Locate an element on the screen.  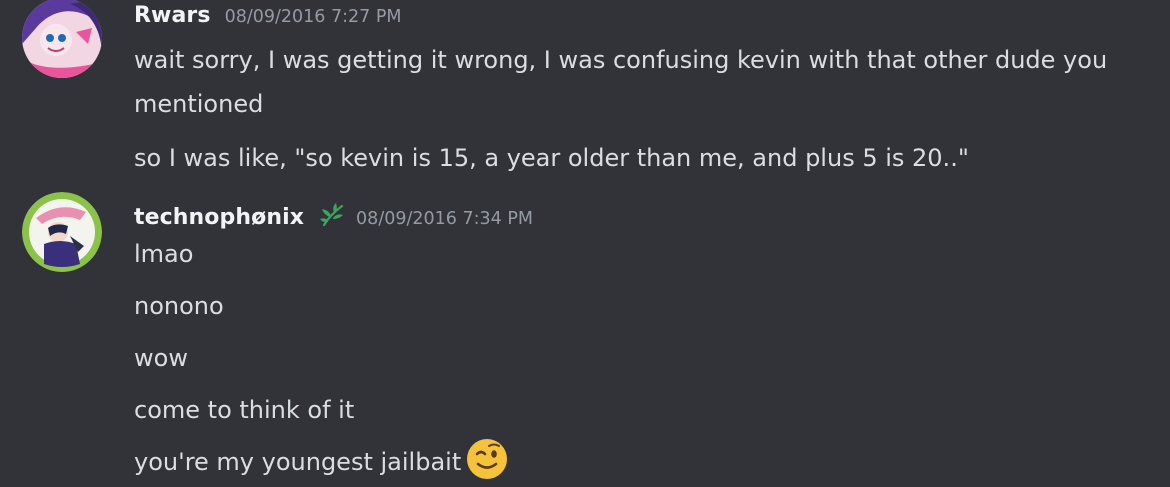
timestamp: 08/09/2016 7:27 PM is located at coordinates (313, 17).